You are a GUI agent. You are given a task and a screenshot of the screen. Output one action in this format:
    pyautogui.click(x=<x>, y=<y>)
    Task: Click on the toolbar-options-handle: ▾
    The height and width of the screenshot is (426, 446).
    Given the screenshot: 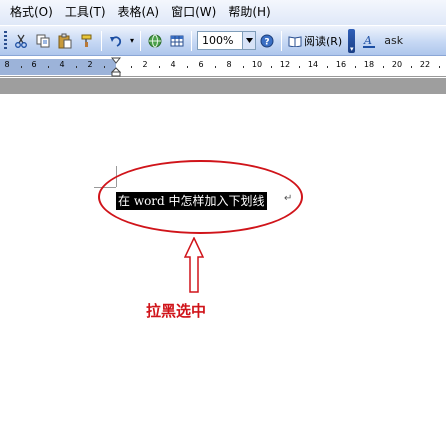 What is the action you would take?
    pyautogui.click(x=352, y=40)
    